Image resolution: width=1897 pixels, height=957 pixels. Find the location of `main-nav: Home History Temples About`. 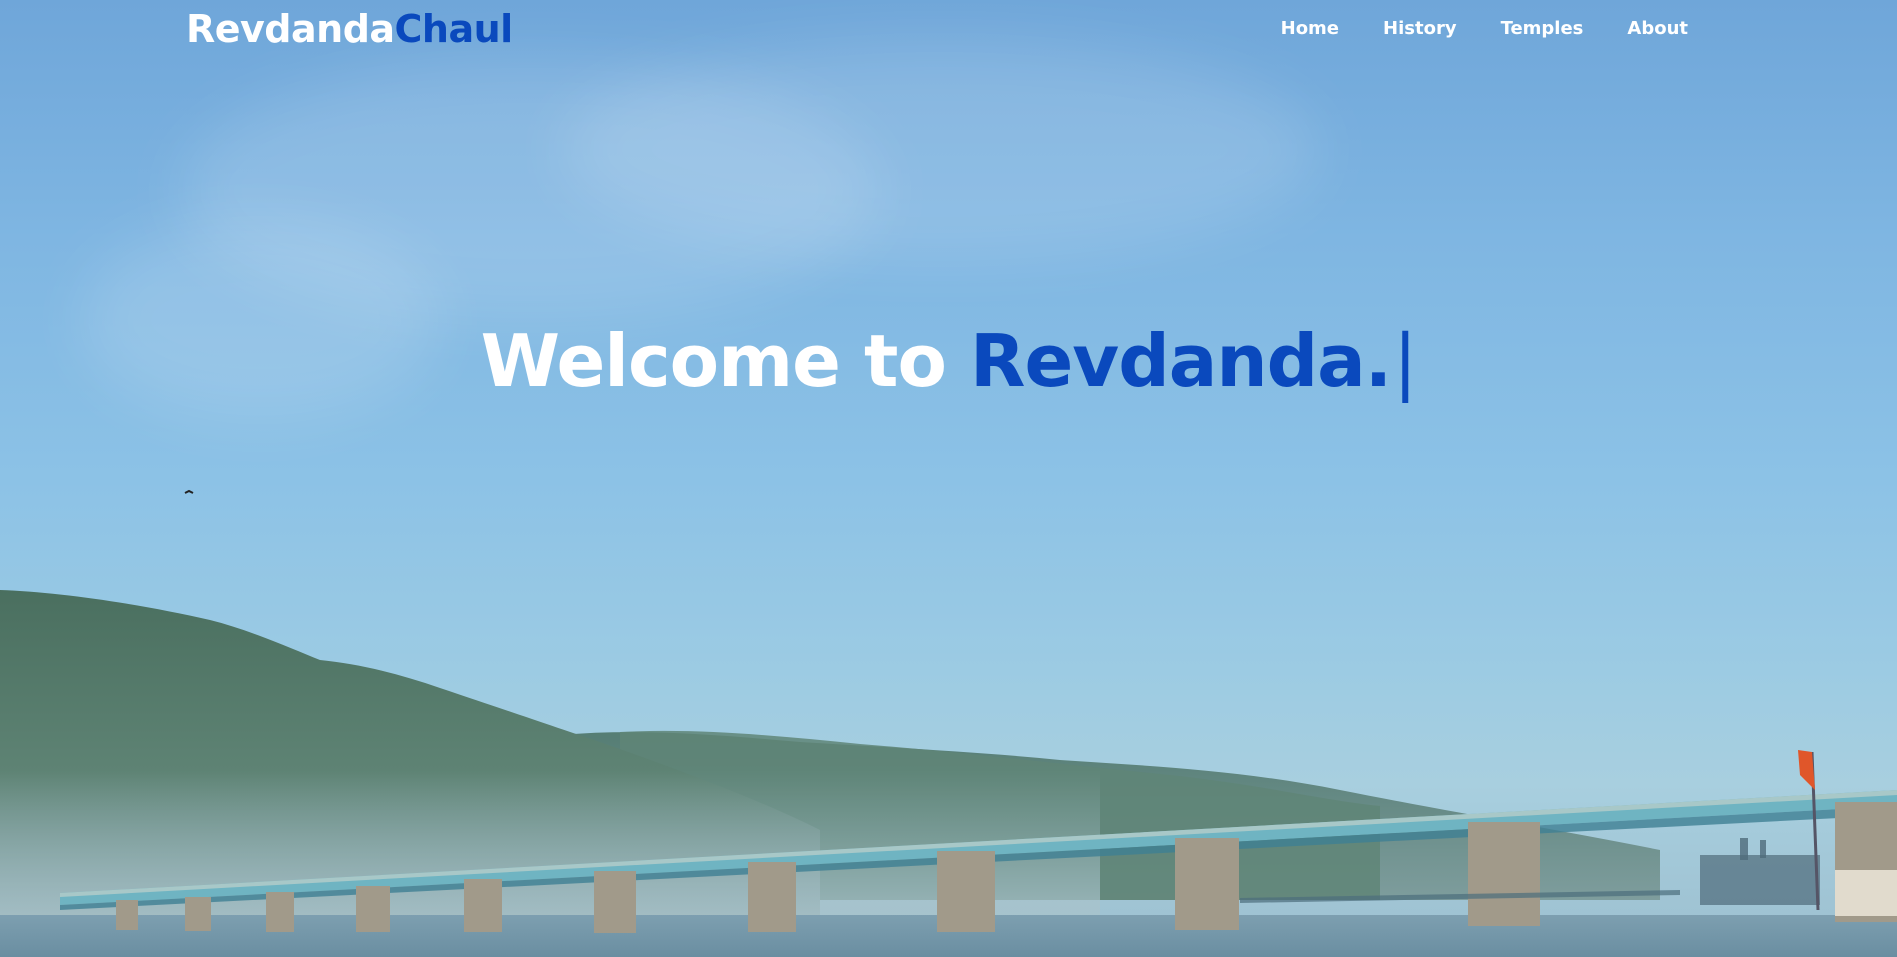

main-nav: Home History Temples About is located at coordinates (1462, 29).